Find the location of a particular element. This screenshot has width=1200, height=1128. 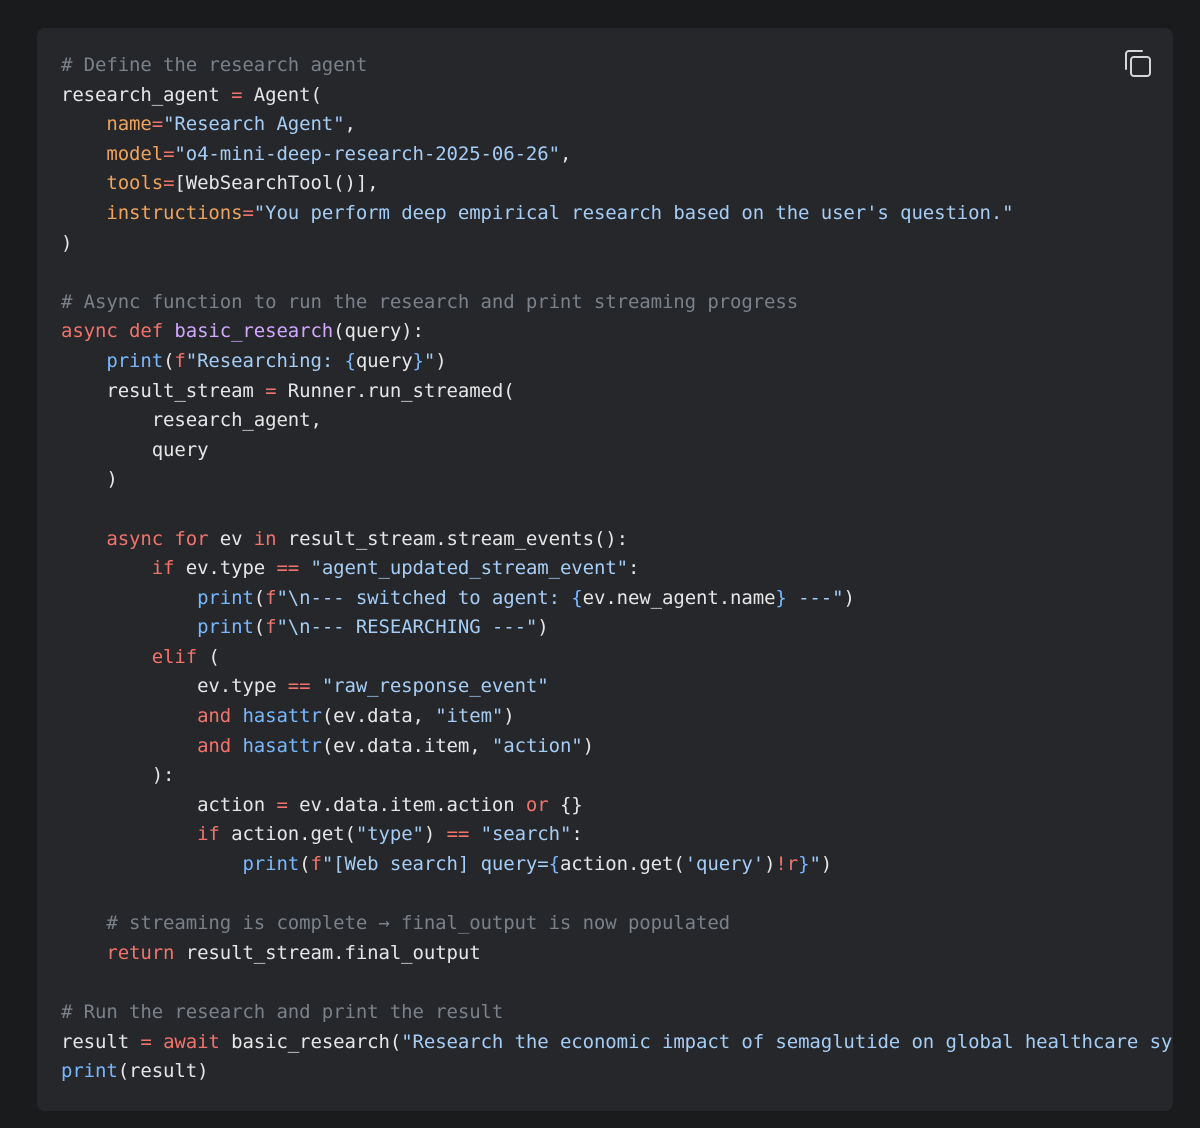

code-line: # Define the research agent is located at coordinates (616, 66).